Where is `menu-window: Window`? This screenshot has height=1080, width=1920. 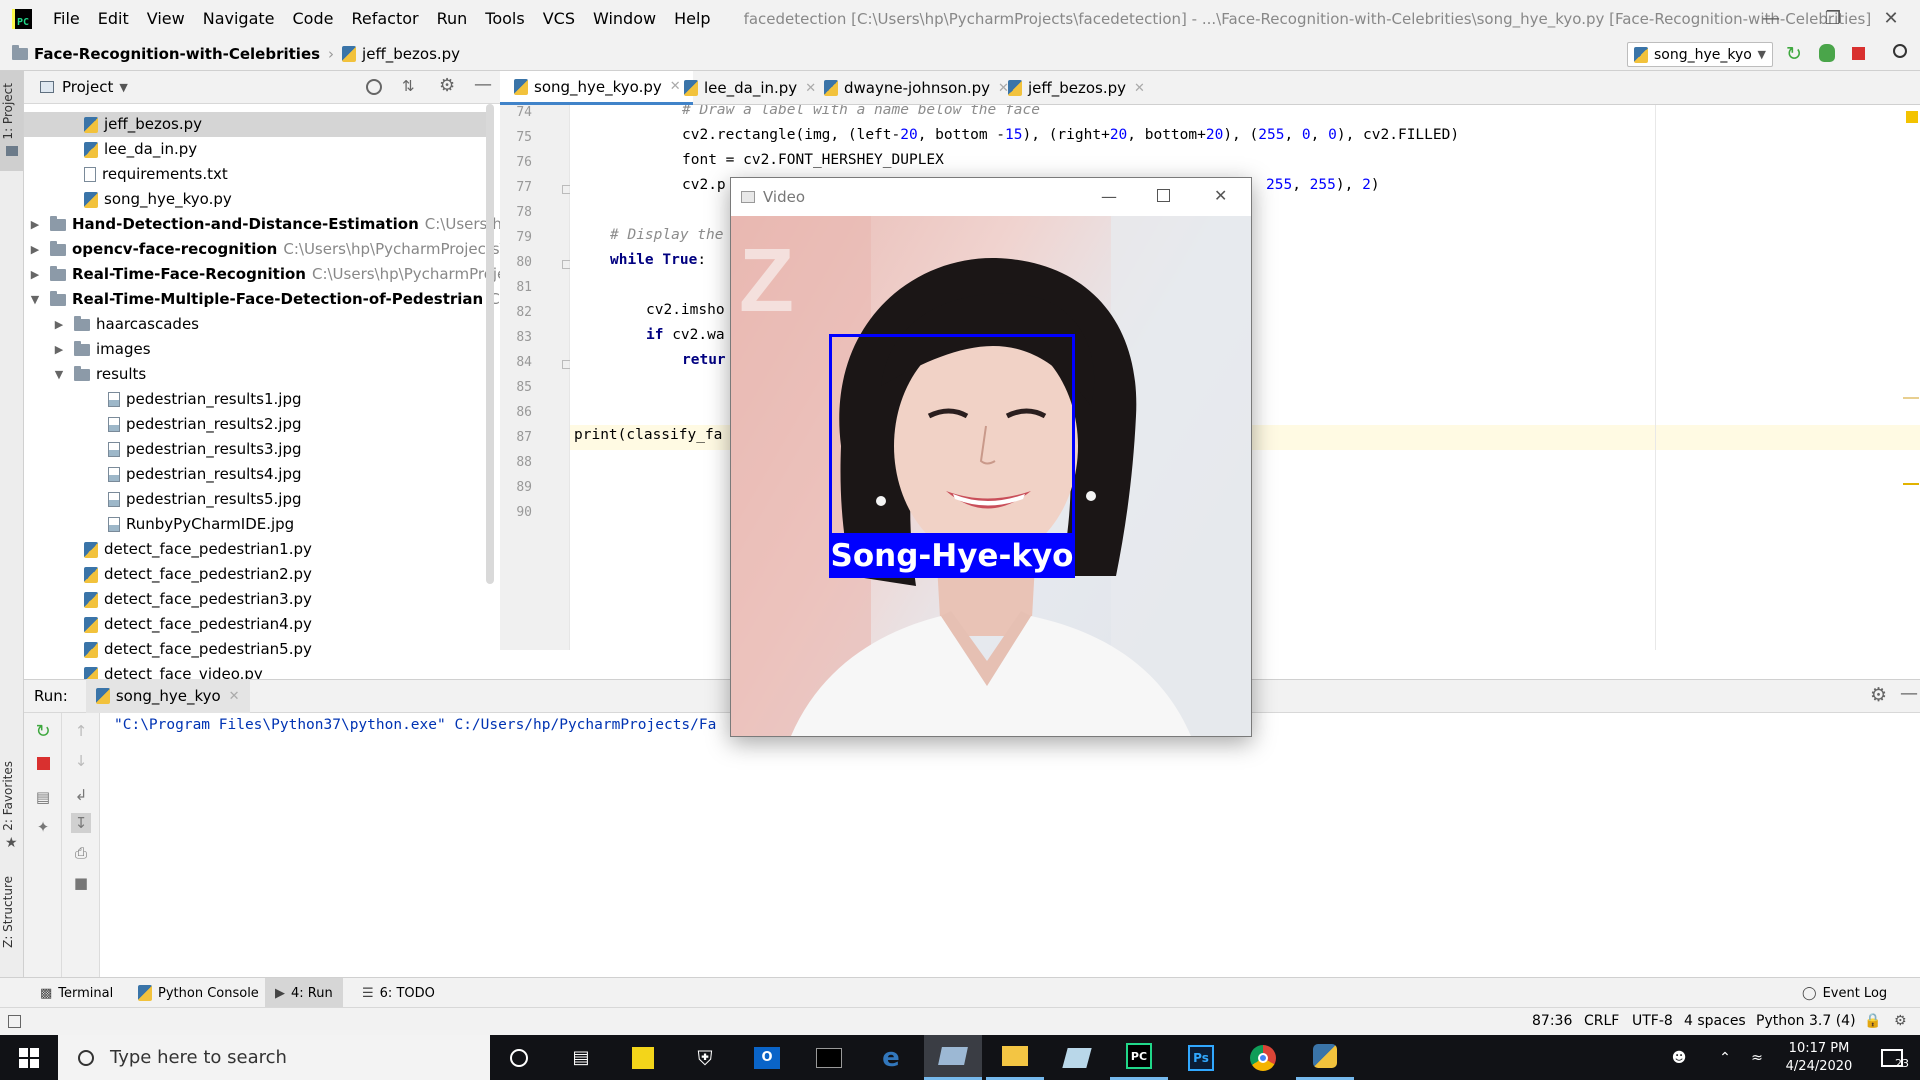
menu-window: Window is located at coordinates (624, 18).